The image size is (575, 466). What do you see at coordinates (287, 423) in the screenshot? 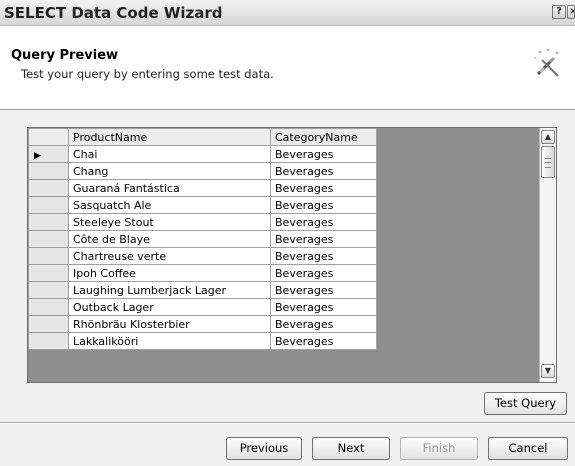
I see `footer-separator` at bounding box center [287, 423].